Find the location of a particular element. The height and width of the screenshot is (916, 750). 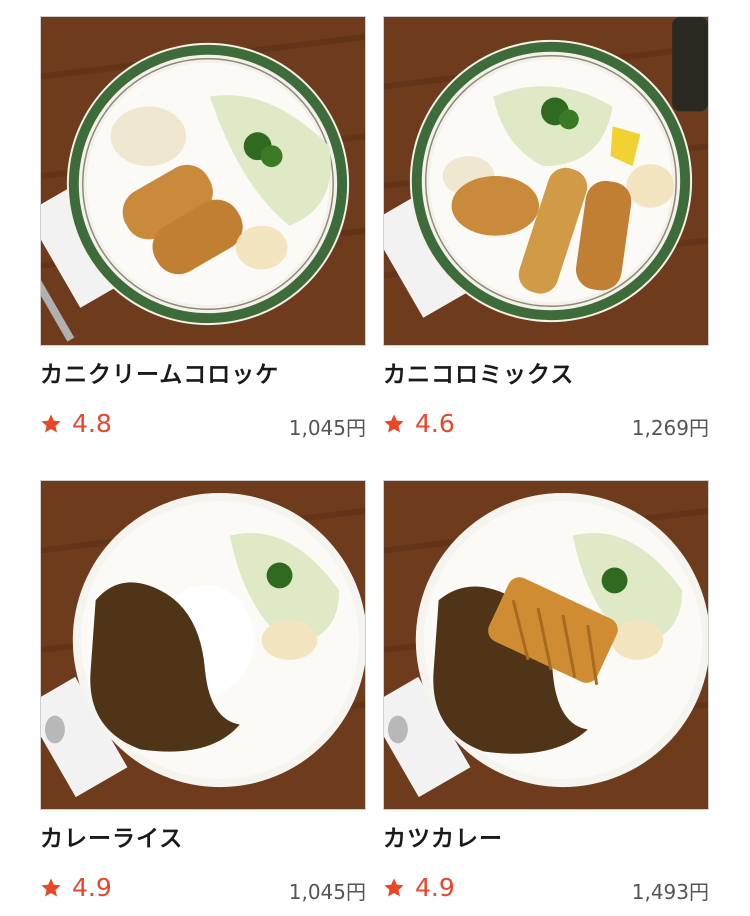

rating: 4.8 is located at coordinates (76, 424).